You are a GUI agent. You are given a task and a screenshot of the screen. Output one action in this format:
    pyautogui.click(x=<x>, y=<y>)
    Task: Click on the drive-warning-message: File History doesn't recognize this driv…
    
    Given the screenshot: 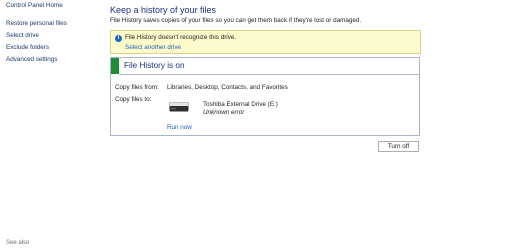 What is the action you would take?
    pyautogui.click(x=181, y=37)
    